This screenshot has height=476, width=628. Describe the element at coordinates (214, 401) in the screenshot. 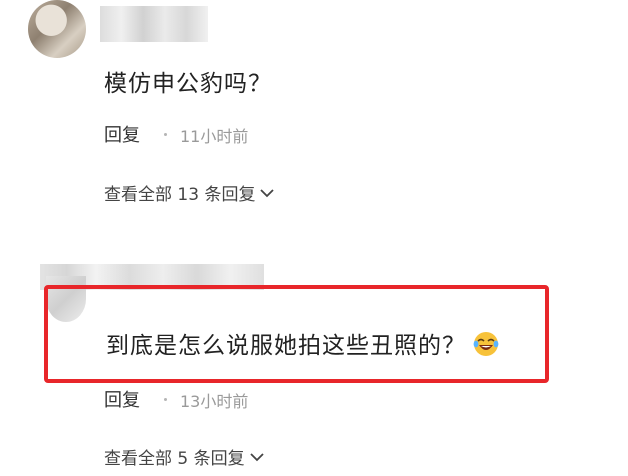

I see `comment-timestamp: 13小时前` at that location.